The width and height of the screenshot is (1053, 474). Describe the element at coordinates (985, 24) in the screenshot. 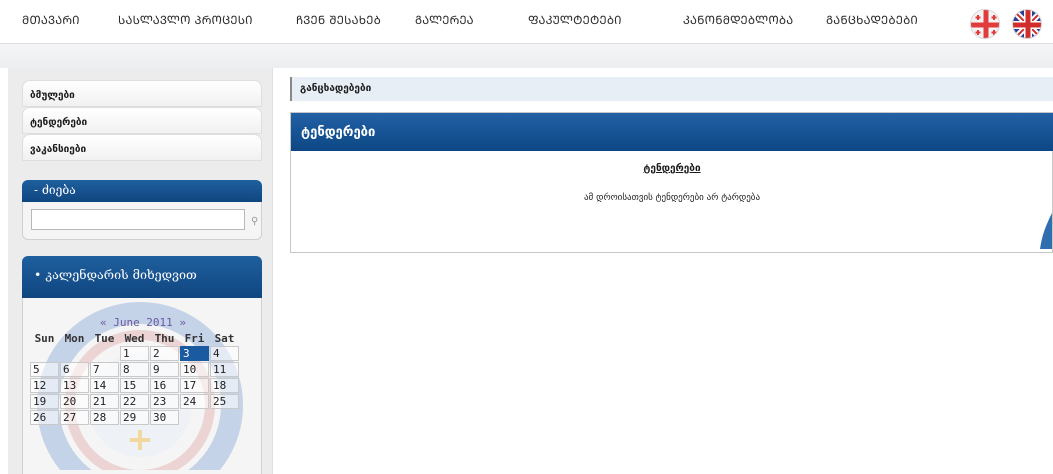

I see `georgia-flag-icon` at that location.